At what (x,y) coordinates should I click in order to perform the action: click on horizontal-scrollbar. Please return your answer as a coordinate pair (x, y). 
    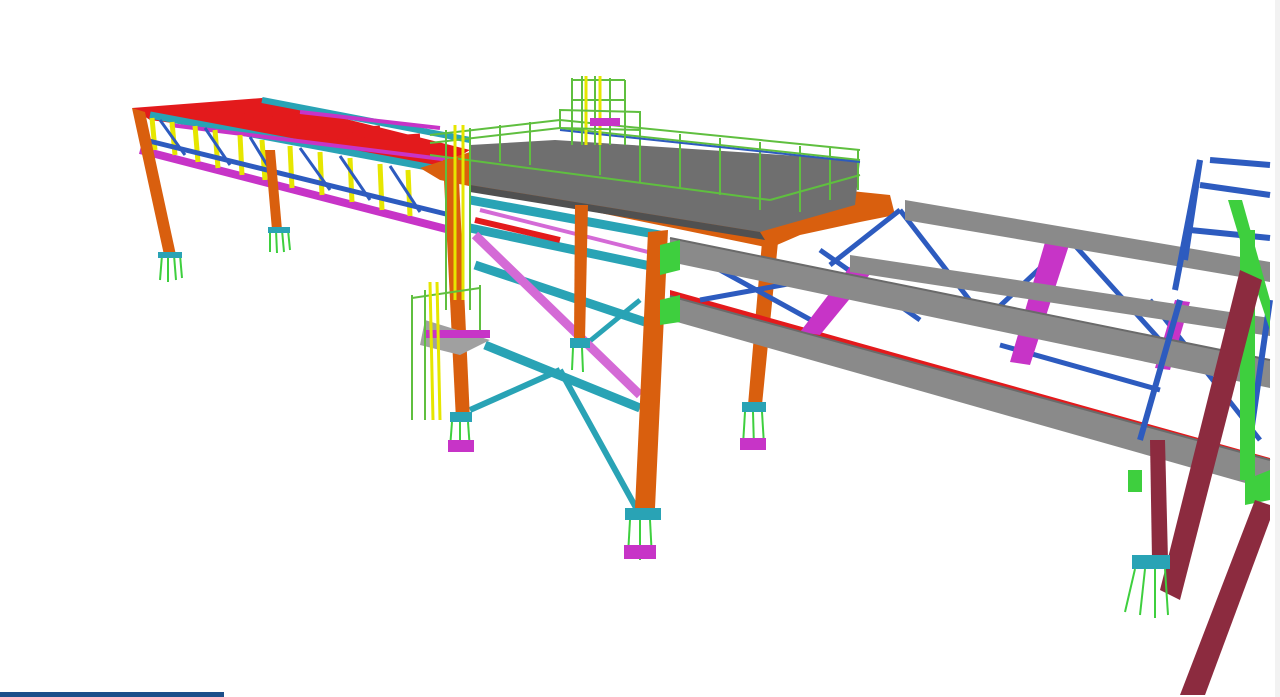
    Looking at the image, I should click on (112, 694).